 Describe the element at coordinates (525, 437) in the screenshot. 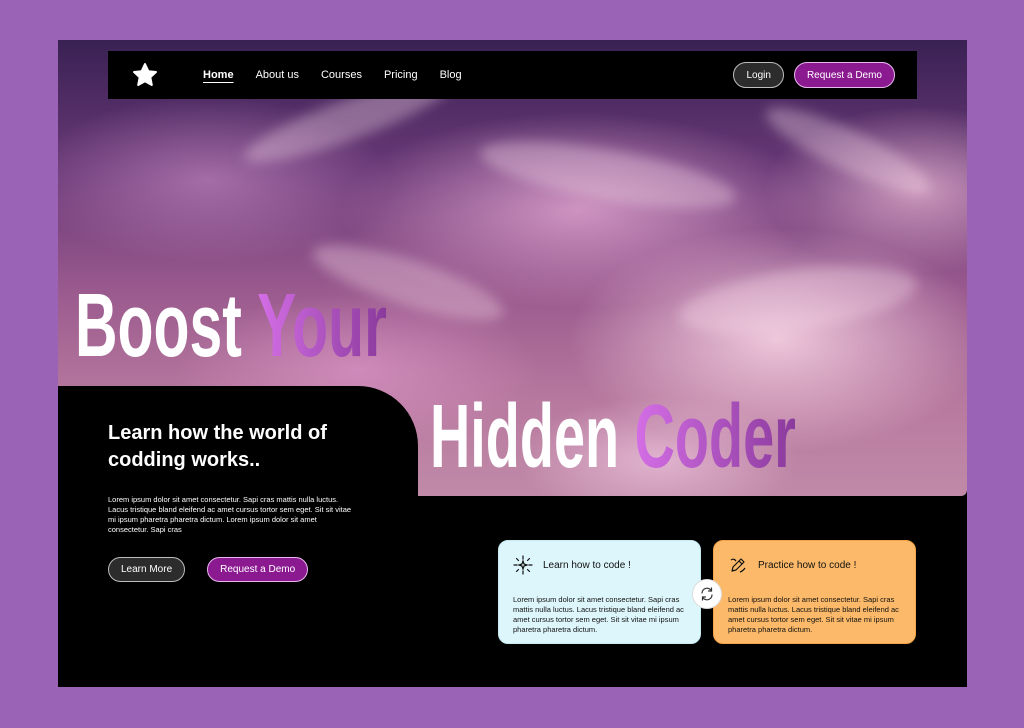

I see `headline-word-hidden: Hidden` at that location.